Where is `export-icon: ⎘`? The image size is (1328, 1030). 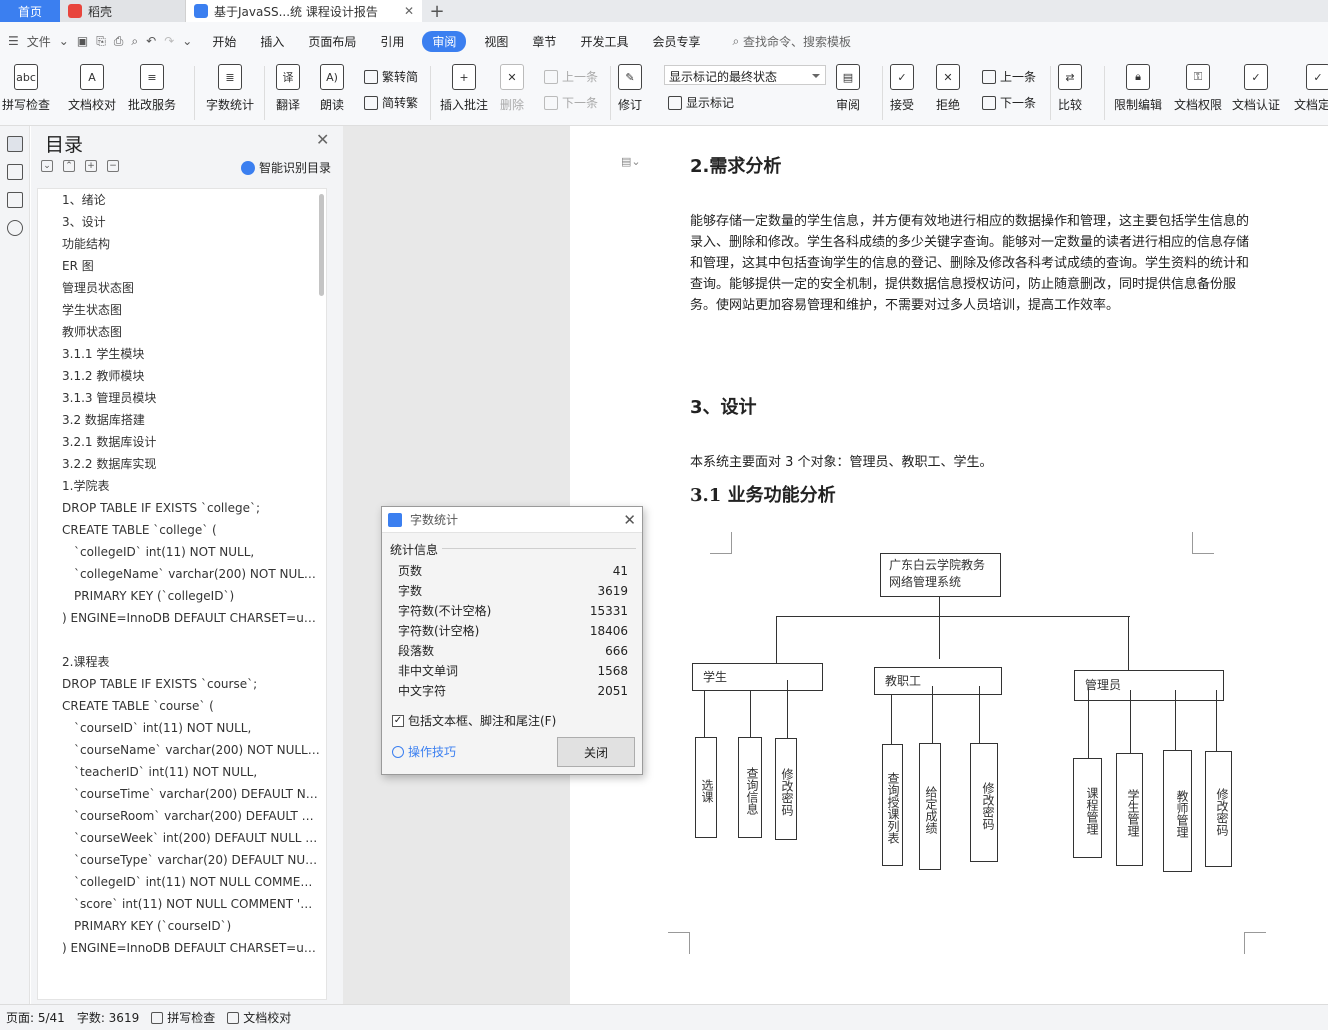
export-icon: ⎘ is located at coordinates (101, 41).